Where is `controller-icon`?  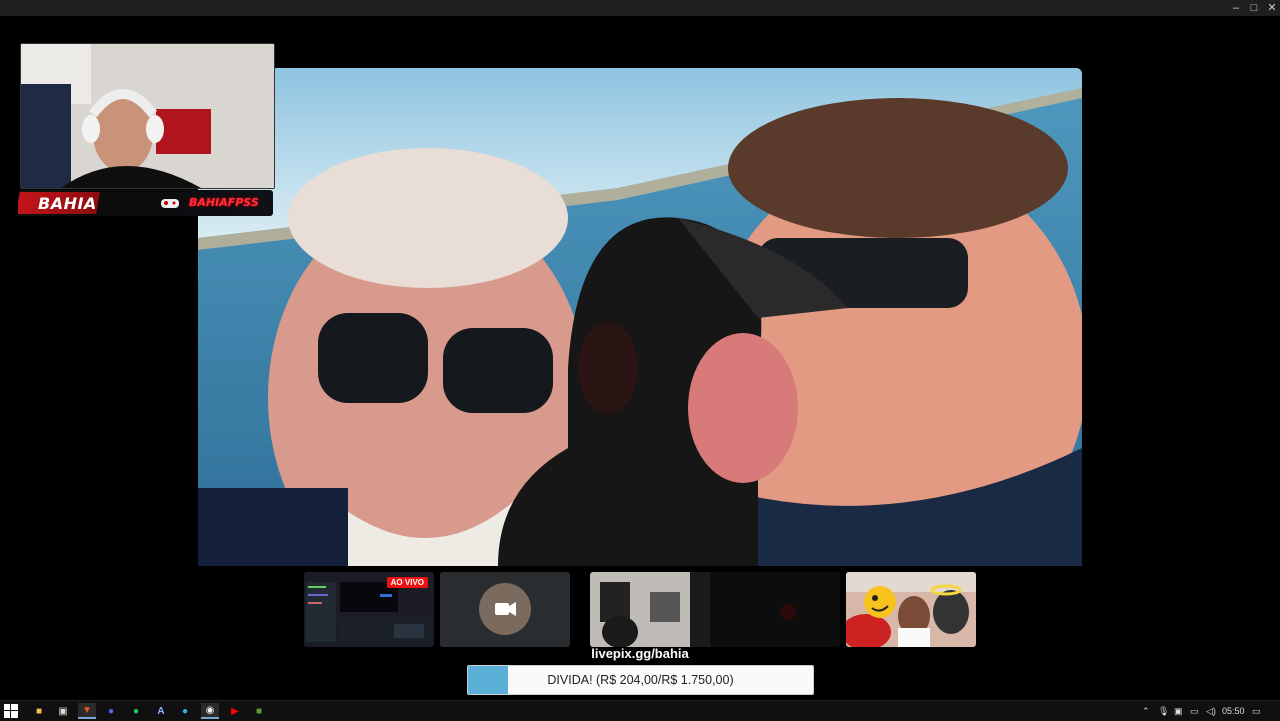 controller-icon is located at coordinates (170, 203).